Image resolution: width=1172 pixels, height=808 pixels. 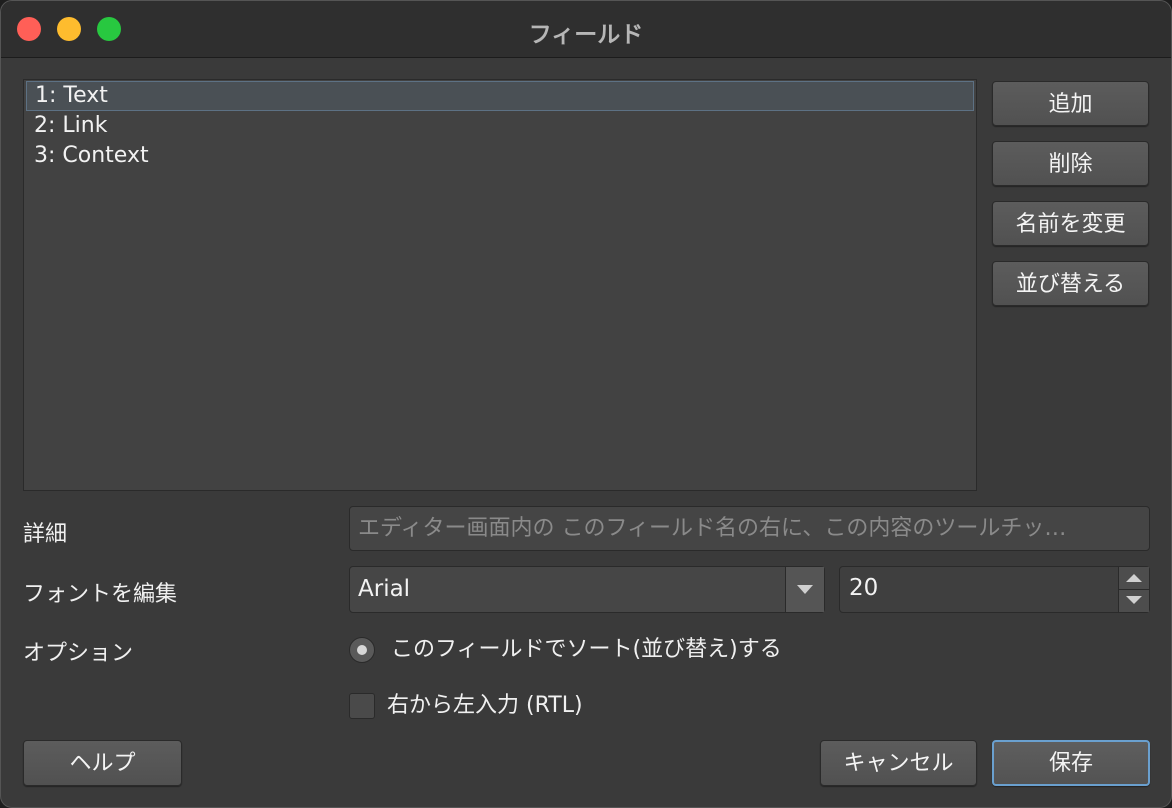 What do you see at coordinates (100, 594) in the screenshot?
I see `font-label: フォントを編集` at bounding box center [100, 594].